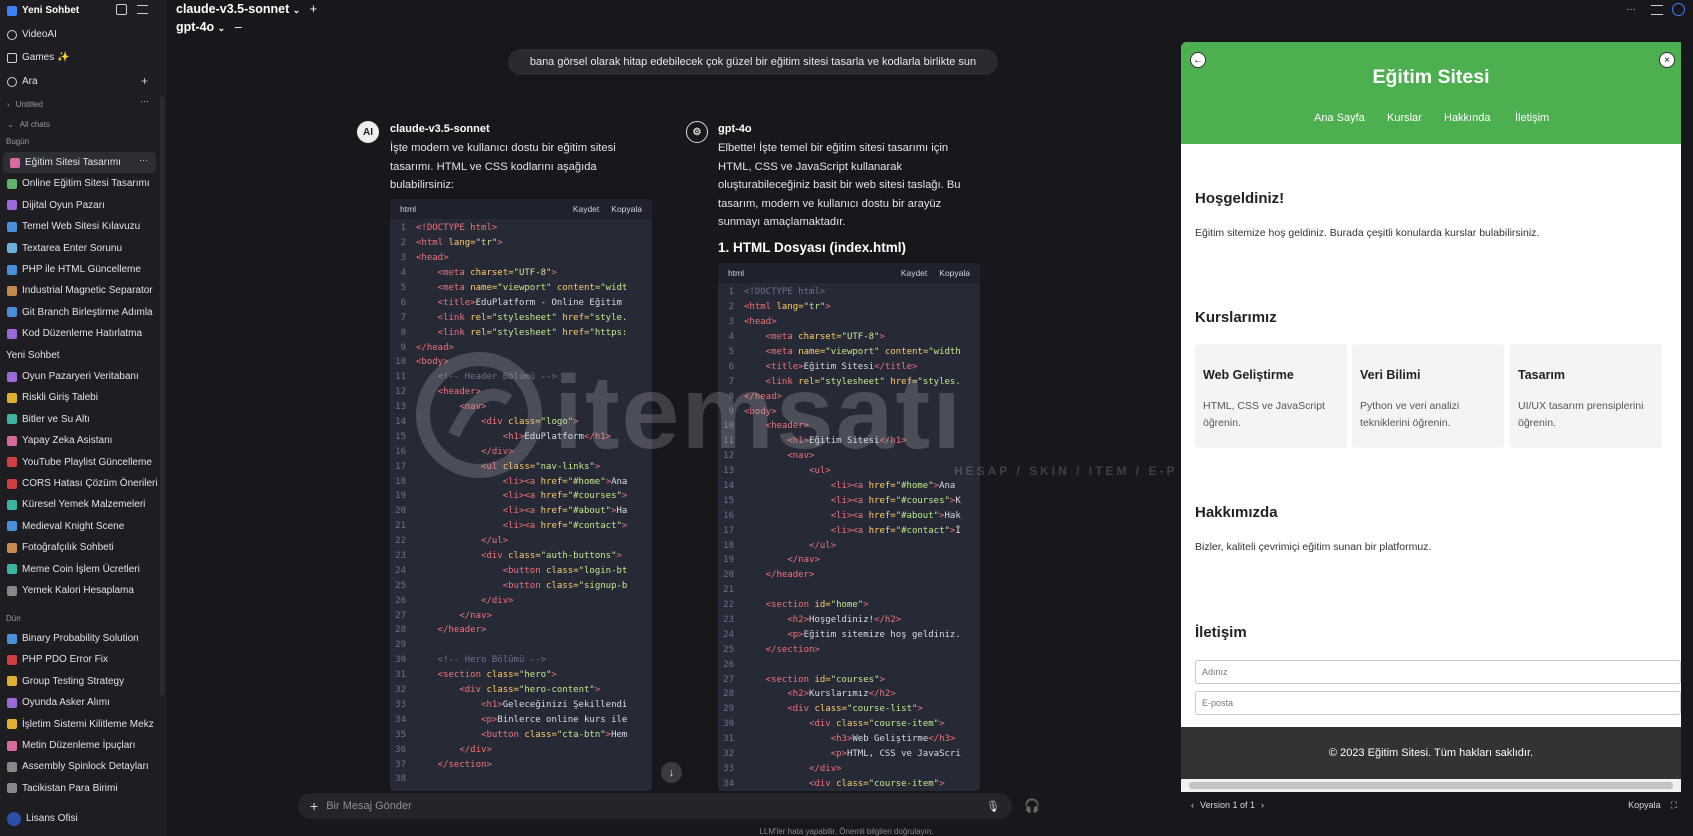  I want to click on sidebar-chat-item: Yemek Kalori Hesaplama, so click(80, 590).